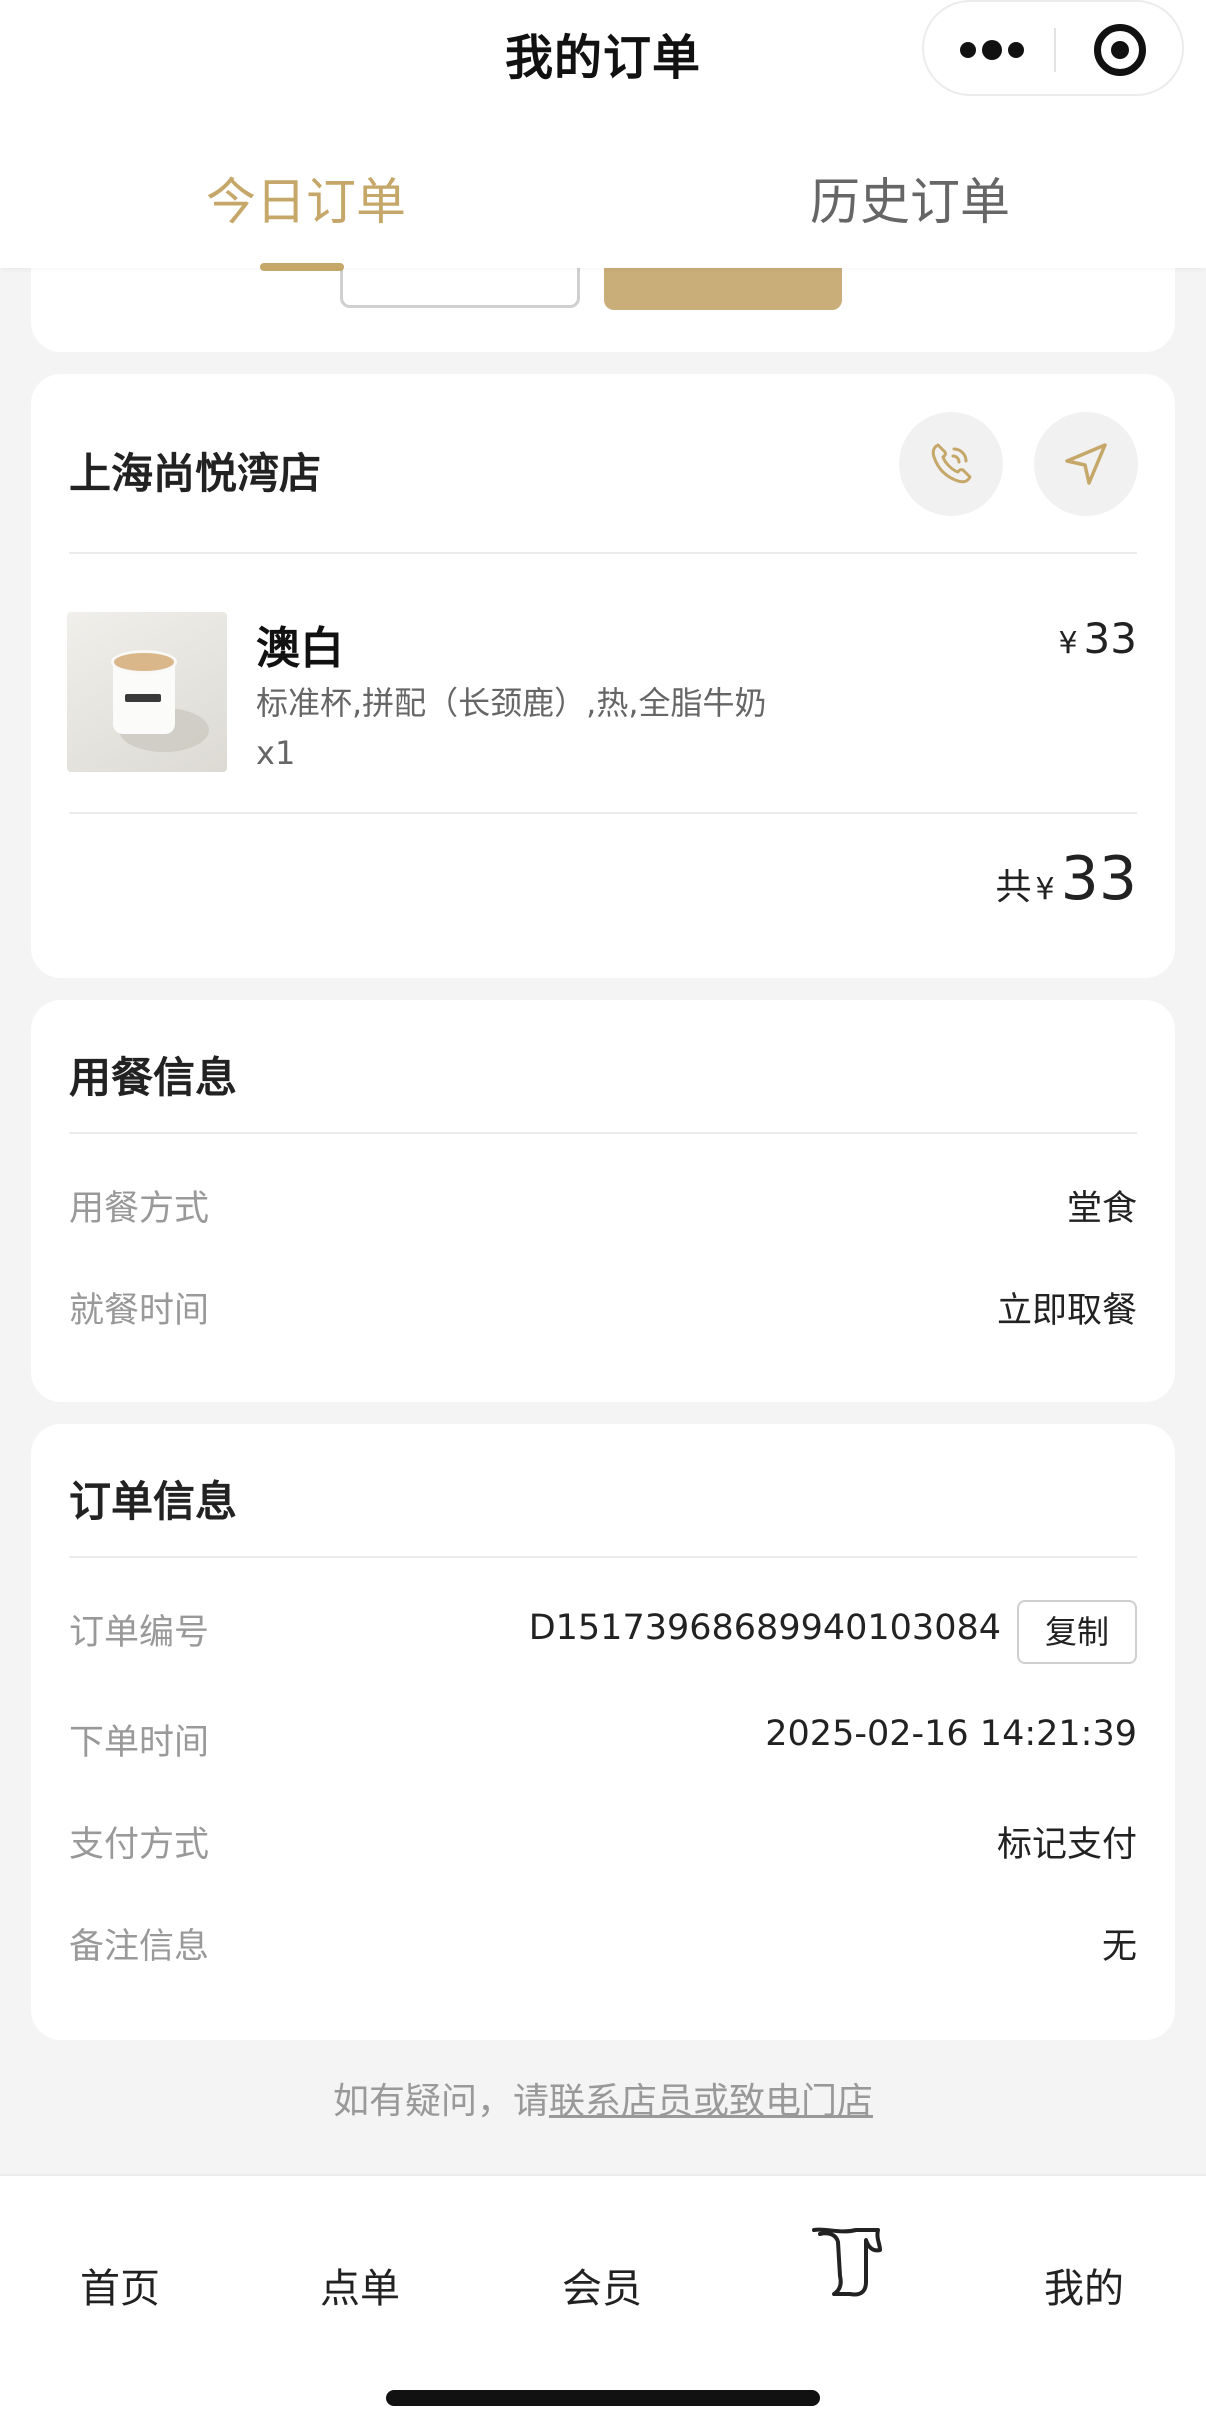 This screenshot has height=2435, width=1206. What do you see at coordinates (276, 753) in the screenshot?
I see `product-qty: x1` at bounding box center [276, 753].